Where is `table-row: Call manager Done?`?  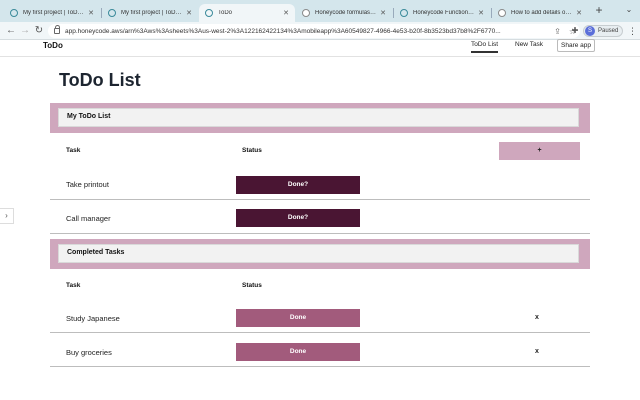
table-row: Call manager Done? is located at coordinates (320, 217).